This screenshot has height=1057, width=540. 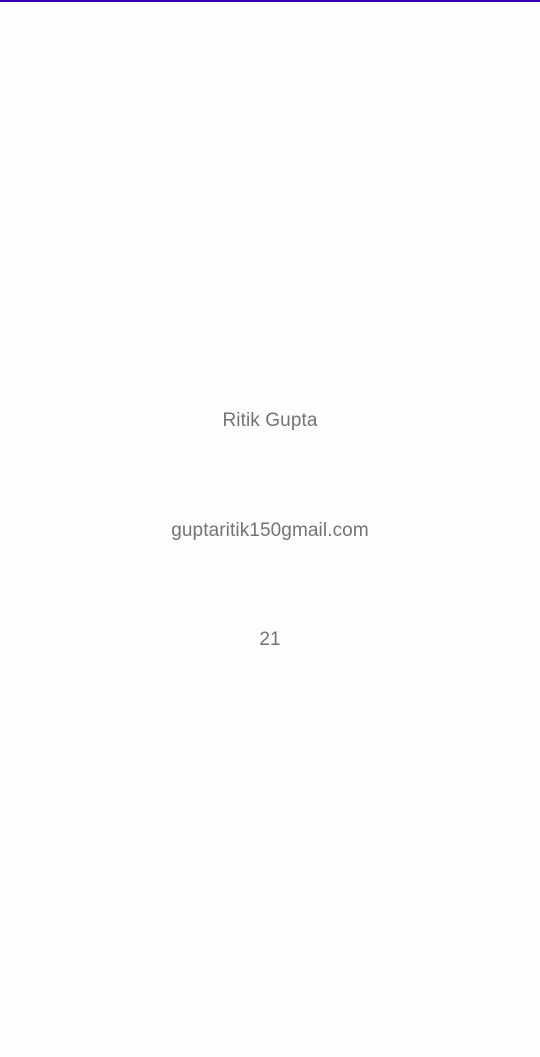 I want to click on profile-age: 21, so click(x=270, y=639).